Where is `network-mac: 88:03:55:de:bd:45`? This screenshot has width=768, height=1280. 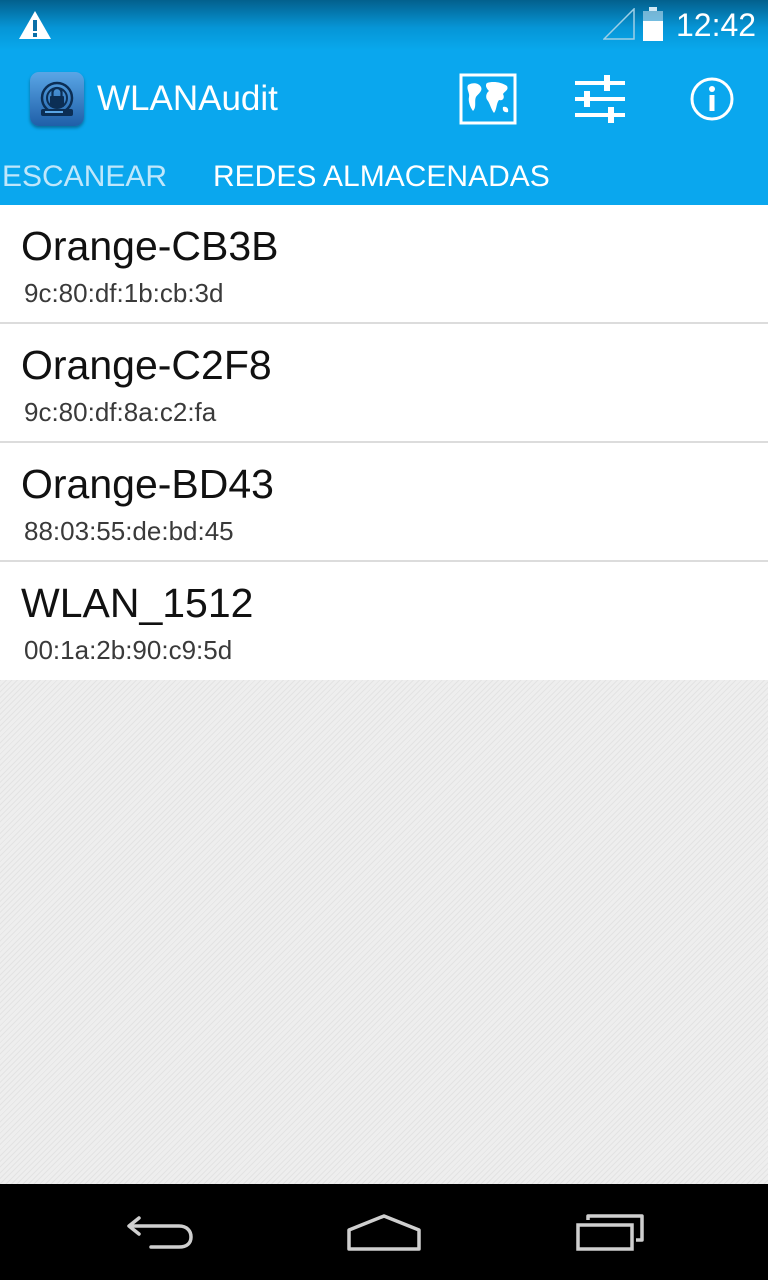 network-mac: 88:03:55:de:bd:45 is located at coordinates (129, 531).